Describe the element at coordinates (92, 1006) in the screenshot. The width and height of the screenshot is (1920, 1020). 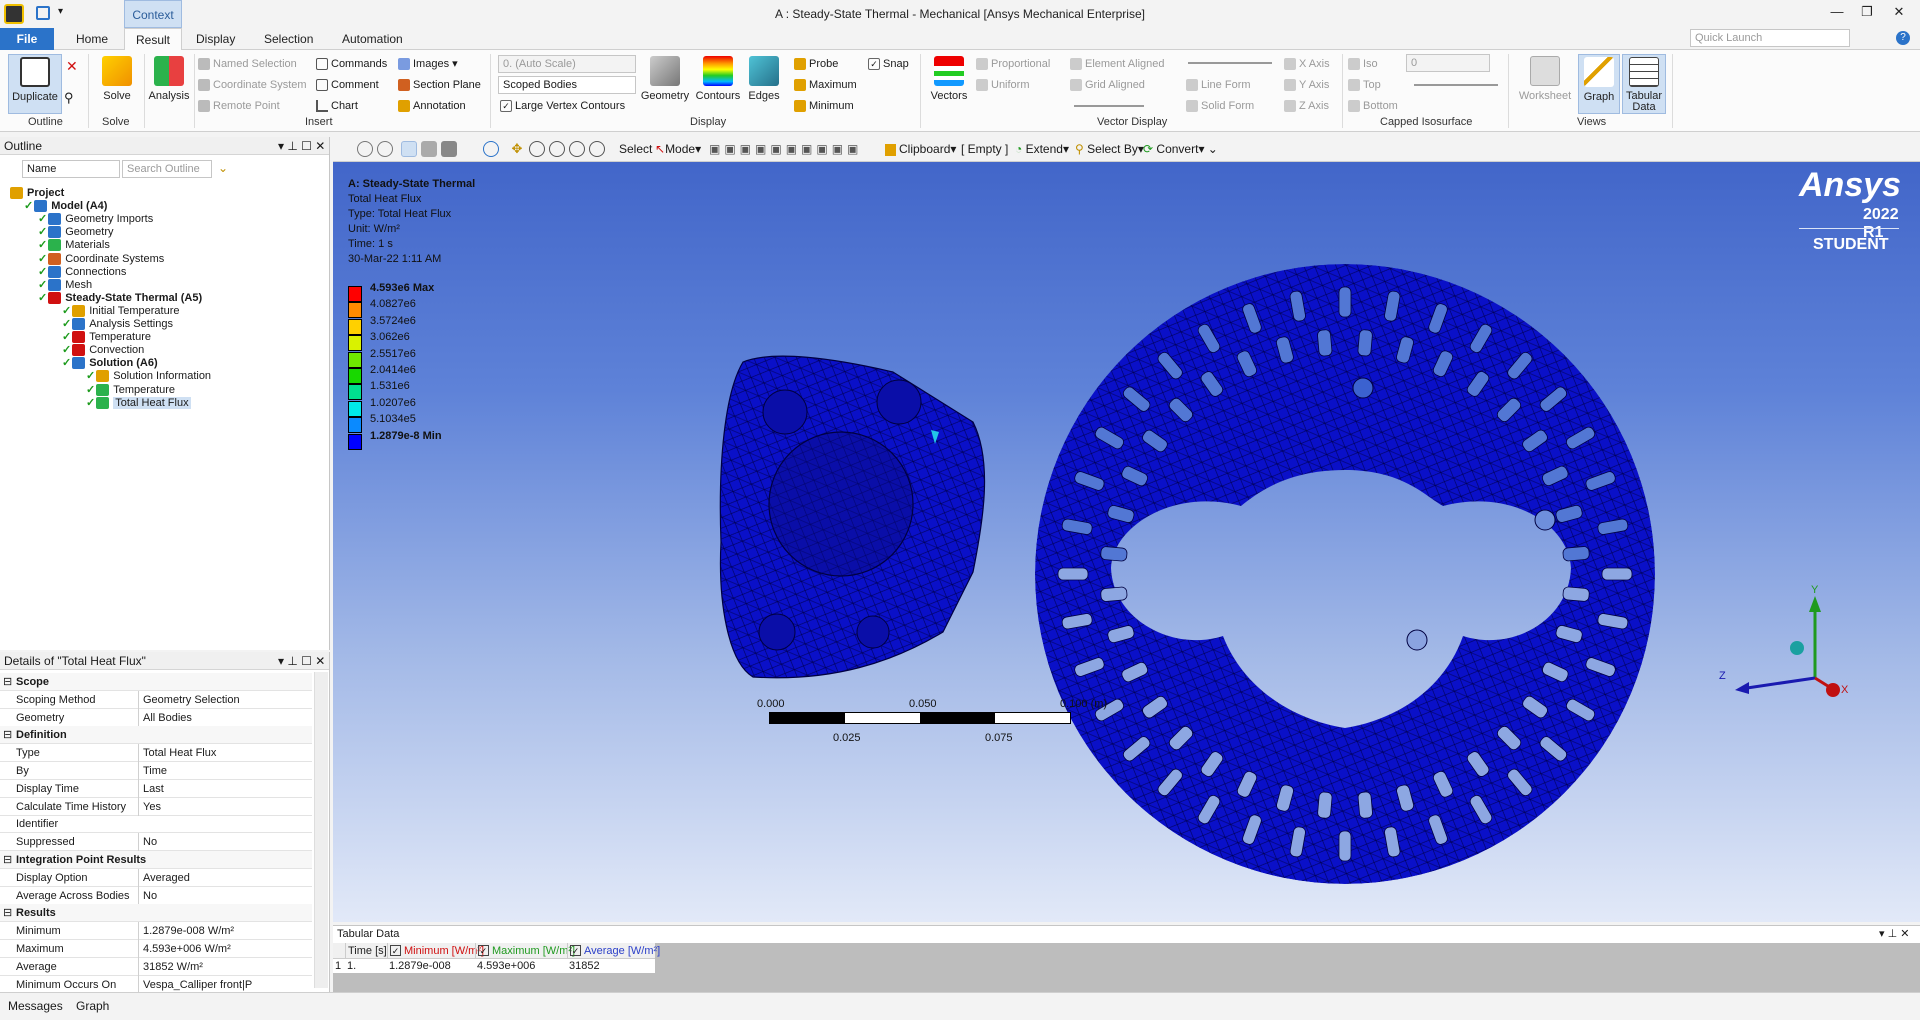
I see `graph-tab: Graph` at that location.